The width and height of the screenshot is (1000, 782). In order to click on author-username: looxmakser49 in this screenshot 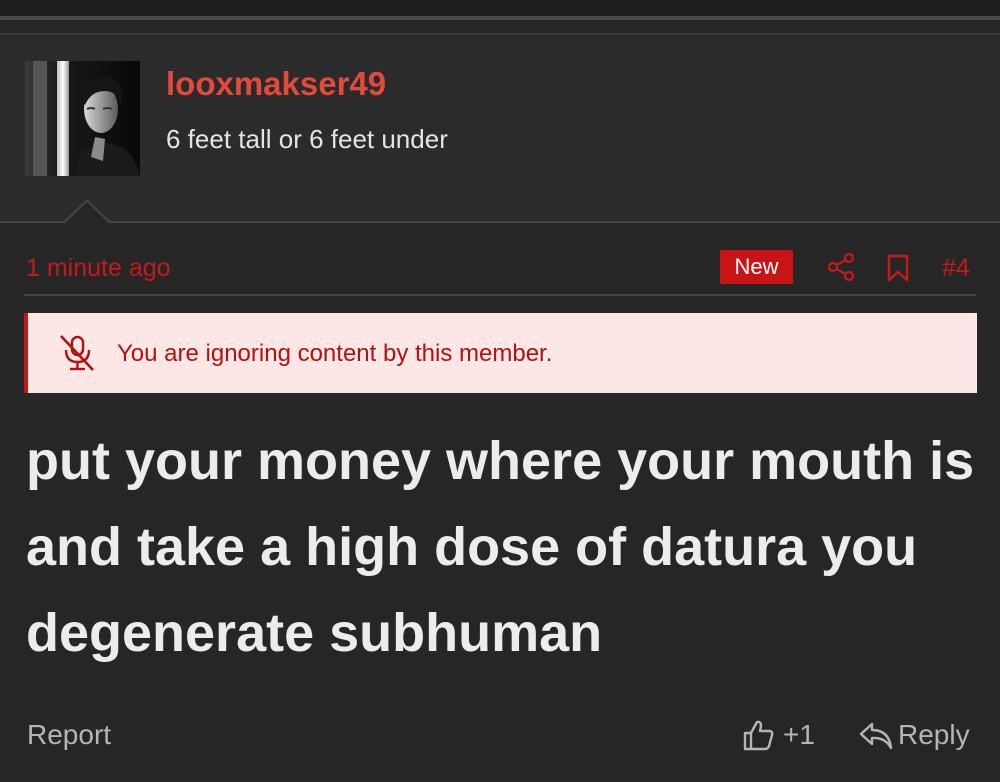, I will do `click(276, 84)`.